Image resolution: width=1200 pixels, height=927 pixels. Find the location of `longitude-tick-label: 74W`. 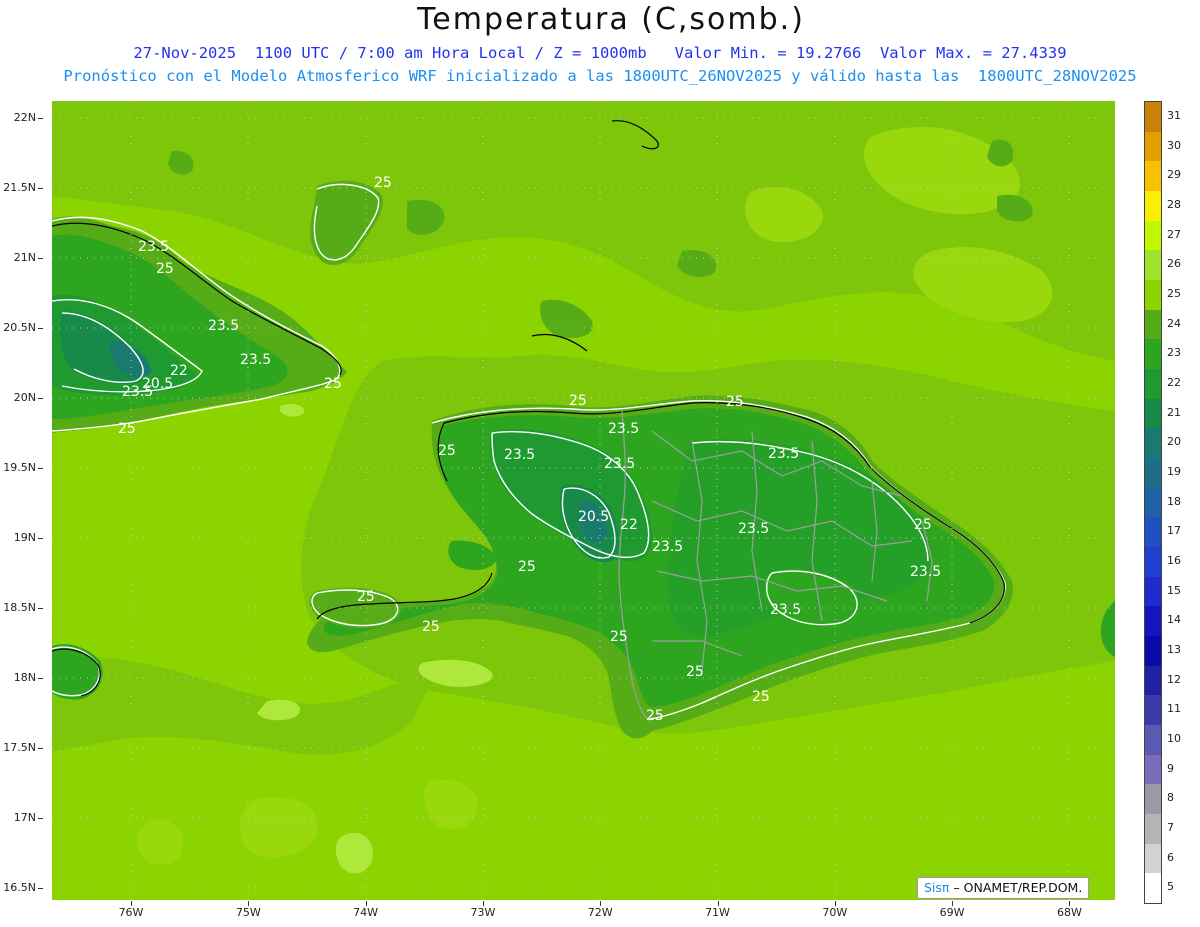

longitude-tick-label: 74W is located at coordinates (366, 912).